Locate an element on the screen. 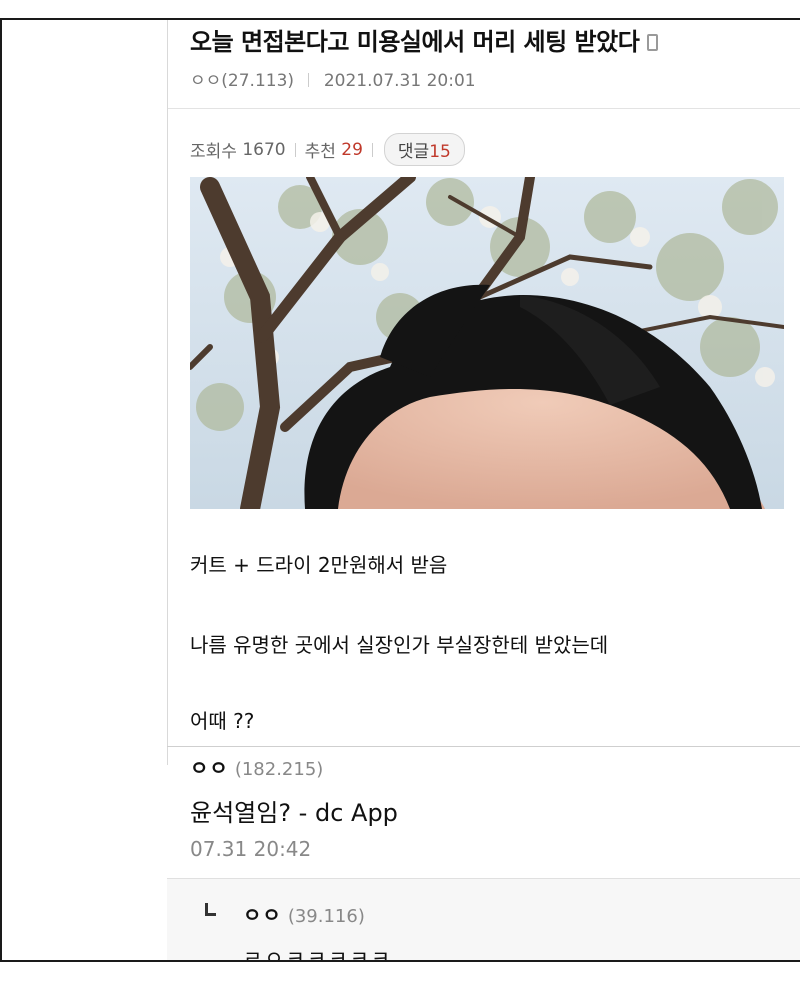 The height and width of the screenshot is (991, 800). recommend-count: 29 is located at coordinates (352, 149).